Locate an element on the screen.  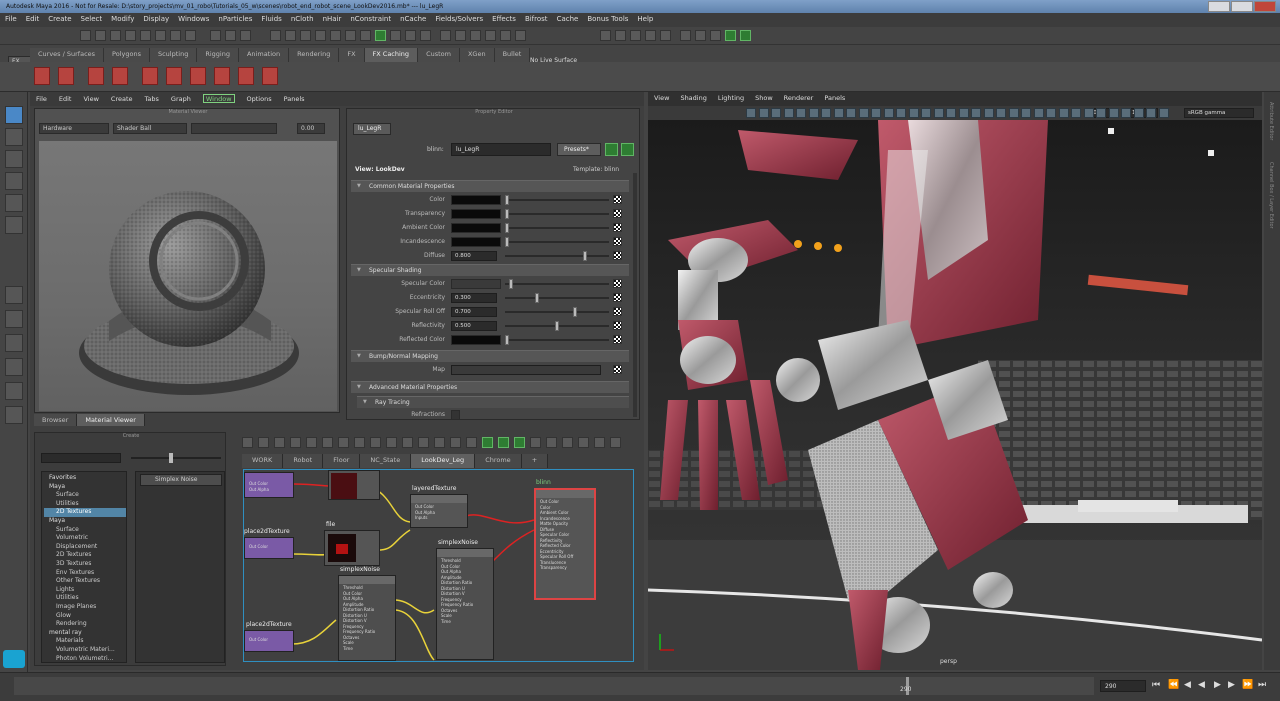
node-port: Inputs is located at coordinates (439, 518).